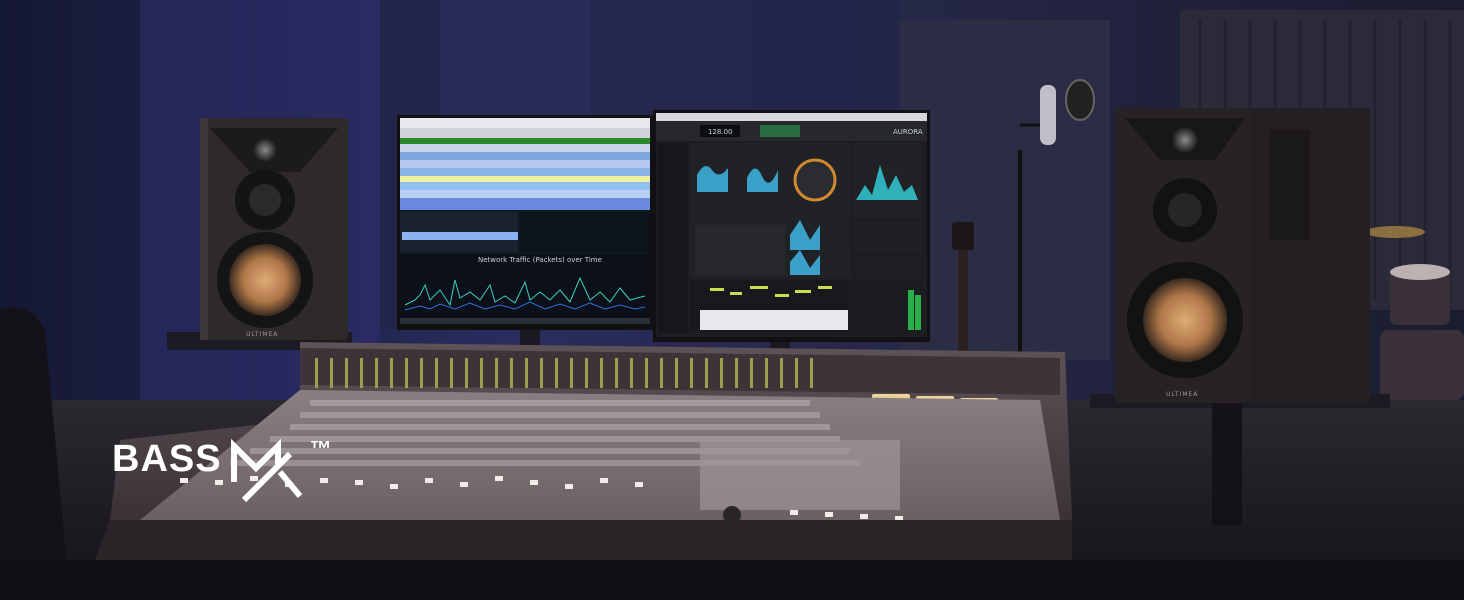 Image resolution: width=1464 pixels, height=600 pixels. Describe the element at coordinates (540, 260) in the screenshot. I see `left-monitor-chart-title: Network Traffic (Packets) over Time` at that location.